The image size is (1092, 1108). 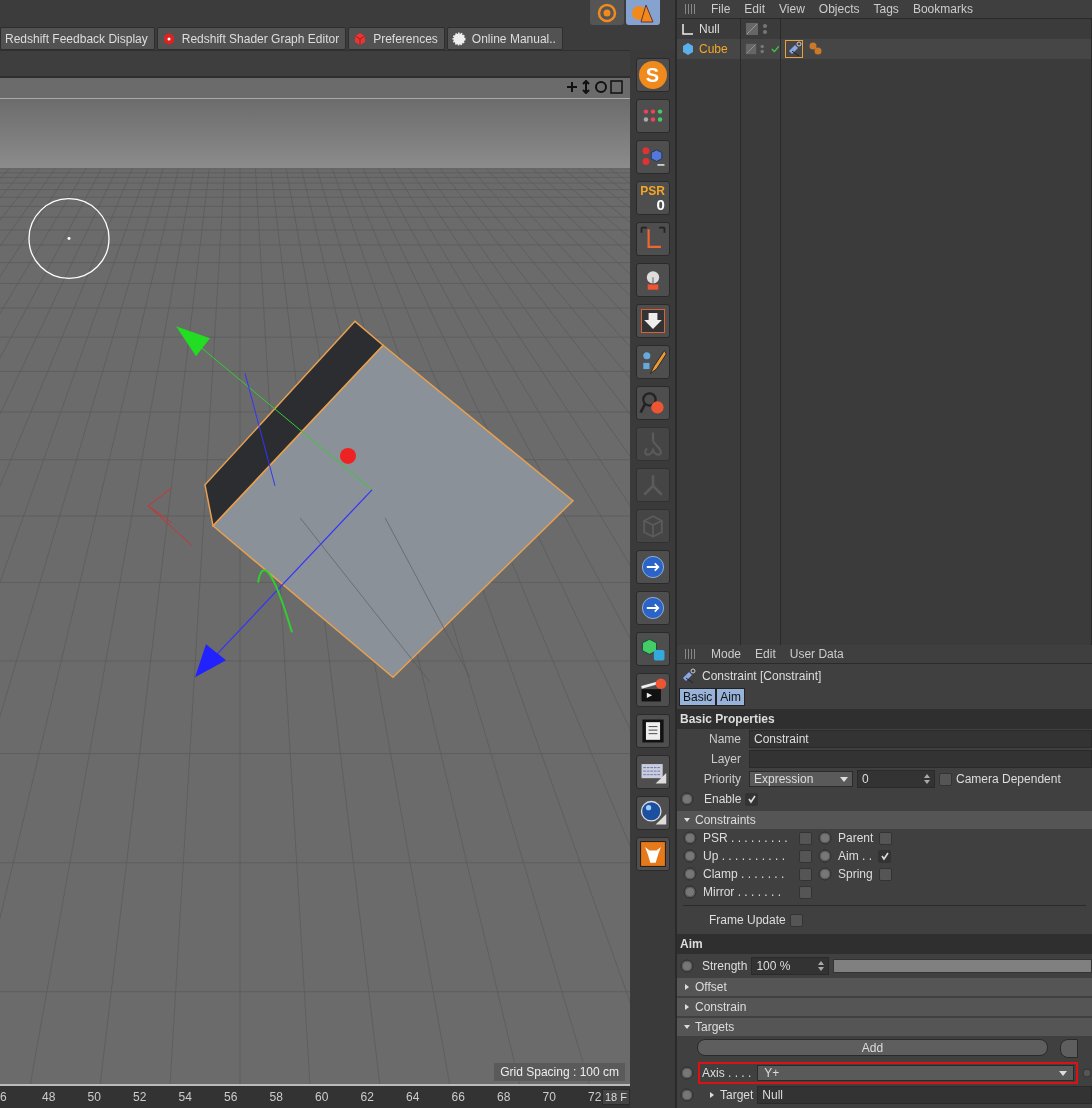 I want to click on caret-icon, so click(x=844, y=779).